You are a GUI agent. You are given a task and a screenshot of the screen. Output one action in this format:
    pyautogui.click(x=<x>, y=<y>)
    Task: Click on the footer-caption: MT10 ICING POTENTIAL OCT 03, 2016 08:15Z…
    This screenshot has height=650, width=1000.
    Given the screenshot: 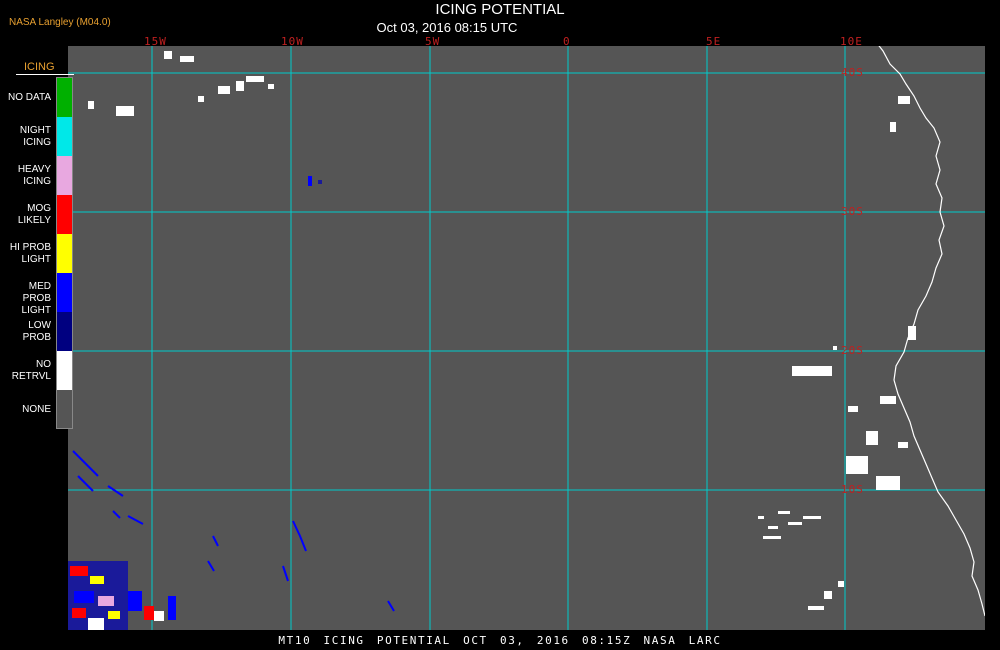 What is the action you would take?
    pyautogui.click(x=500, y=640)
    